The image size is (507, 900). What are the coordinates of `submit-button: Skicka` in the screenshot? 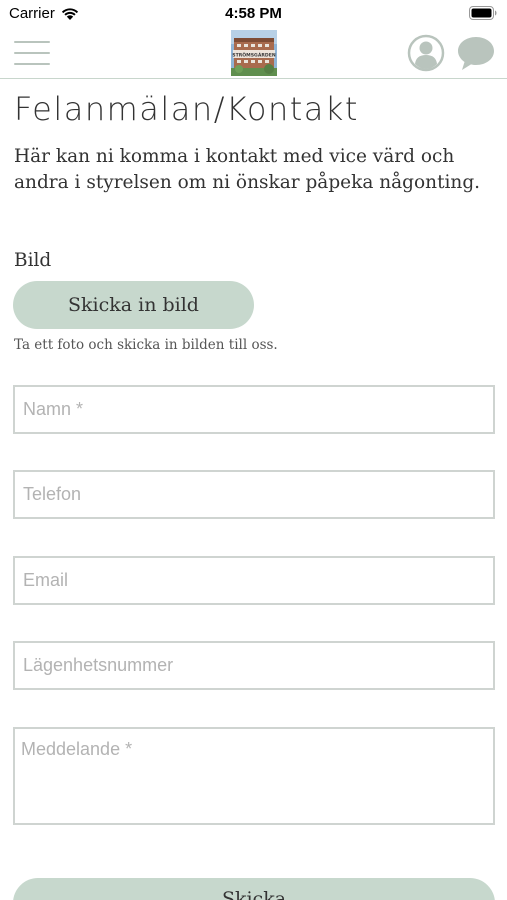 It's located at (254, 889).